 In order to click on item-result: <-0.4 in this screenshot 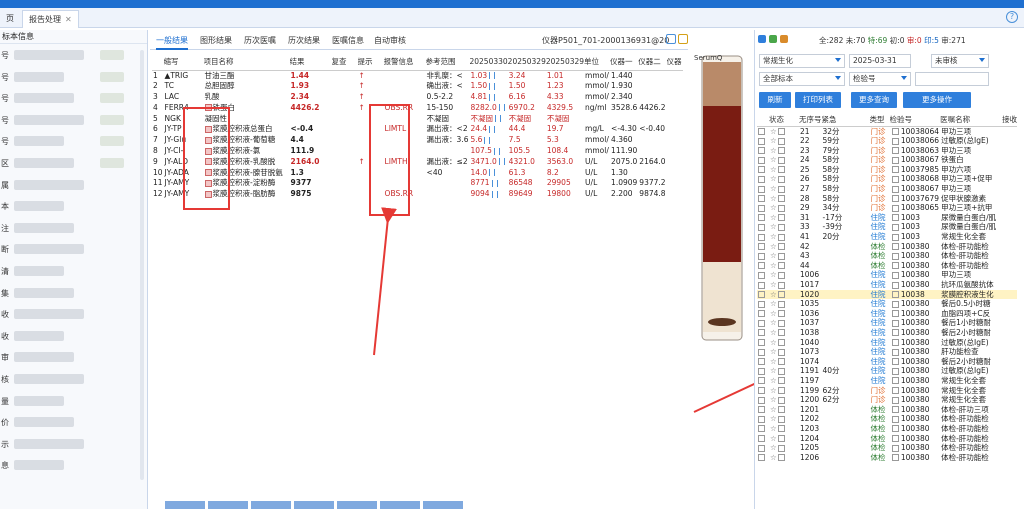, I will do `click(311, 129)`.